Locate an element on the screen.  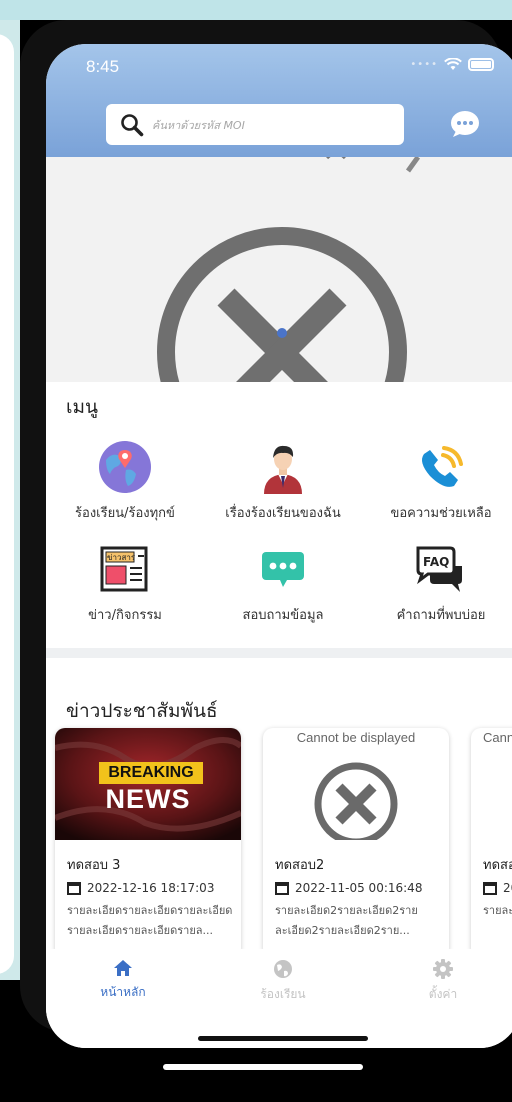
signal-icon: •••• is located at coordinates (424, 64).